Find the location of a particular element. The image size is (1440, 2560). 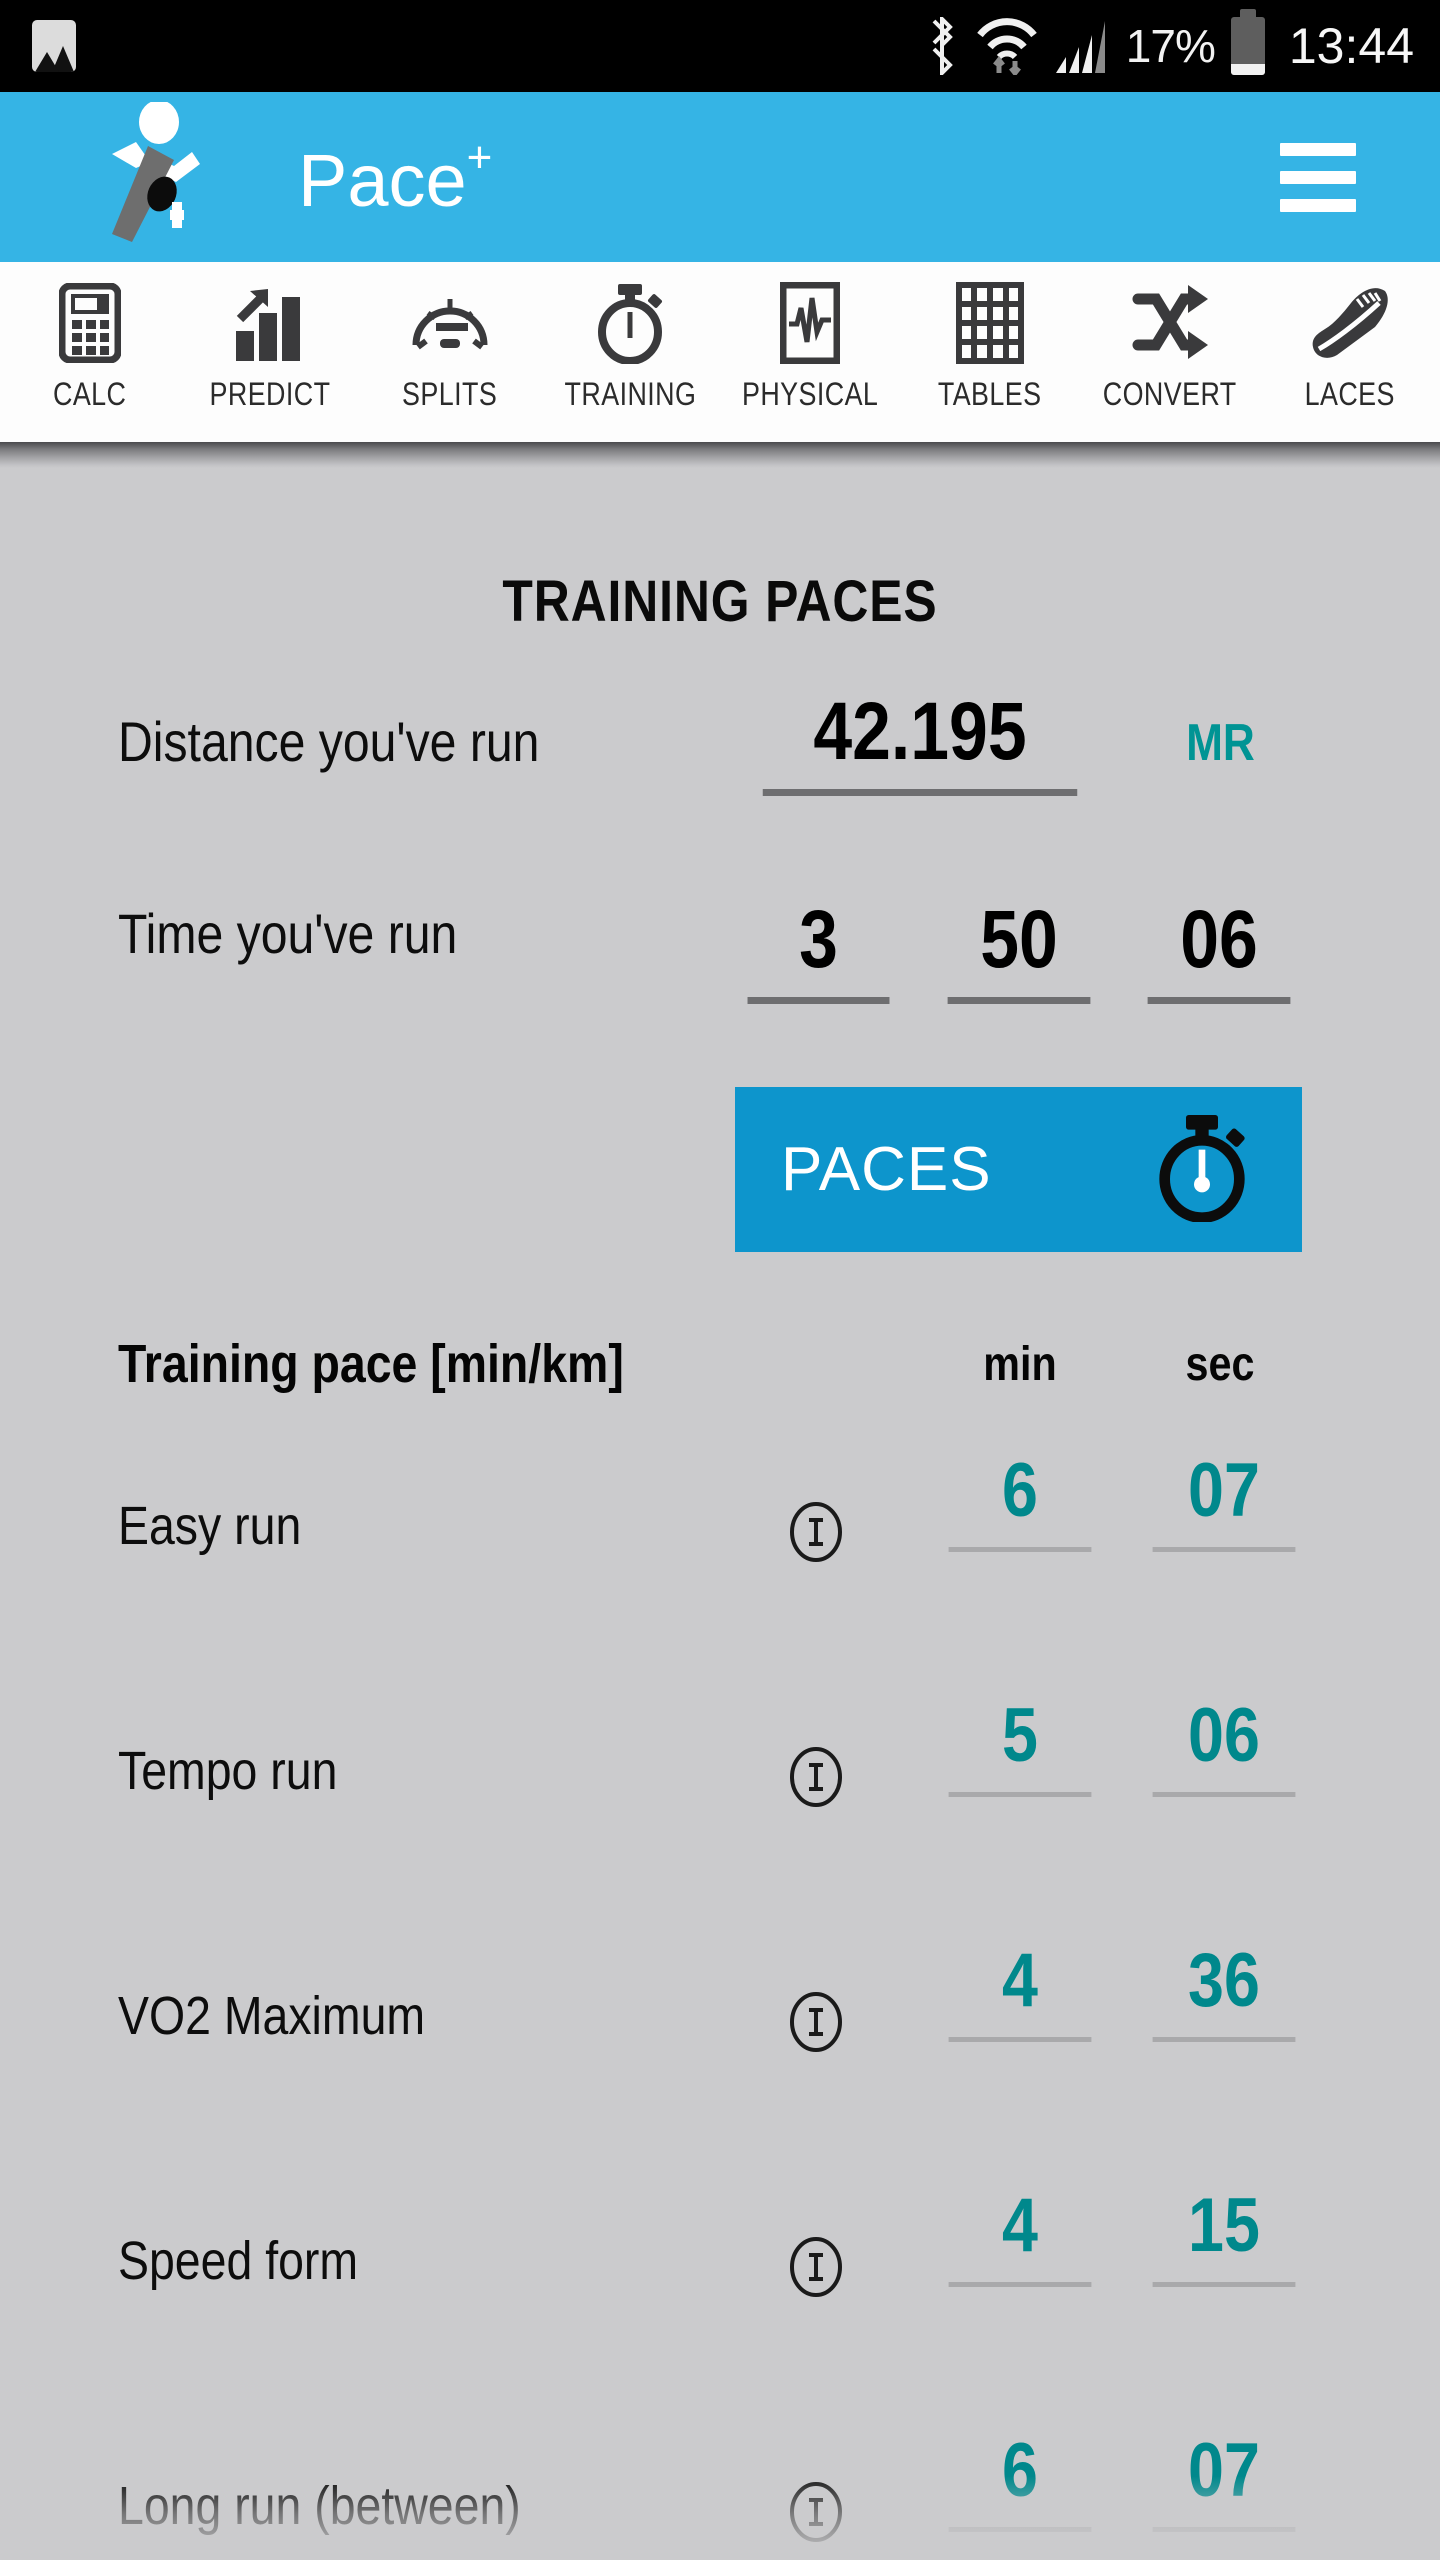

hamburger-menu-icon is located at coordinates (1318, 177).